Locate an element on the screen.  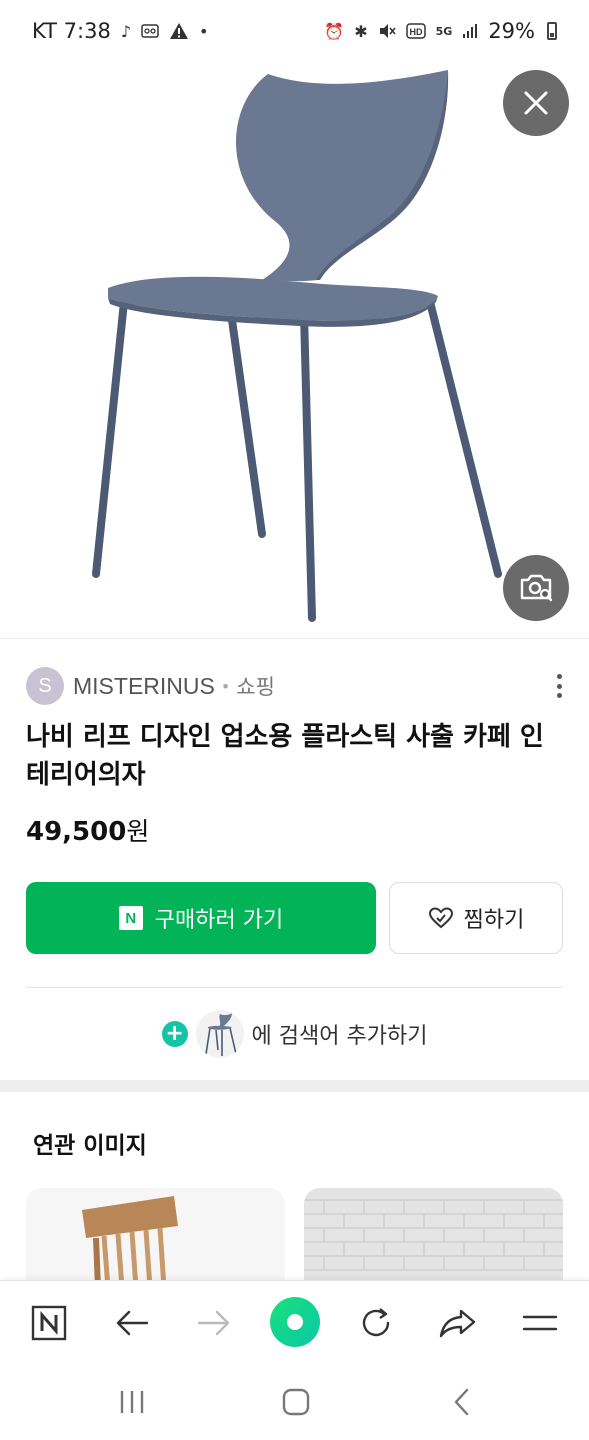
heart-icon is located at coordinates (440, 918).